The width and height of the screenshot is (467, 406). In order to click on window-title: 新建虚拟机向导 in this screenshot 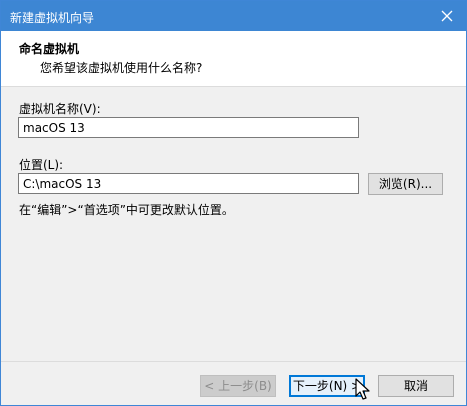, I will do `click(52, 18)`.